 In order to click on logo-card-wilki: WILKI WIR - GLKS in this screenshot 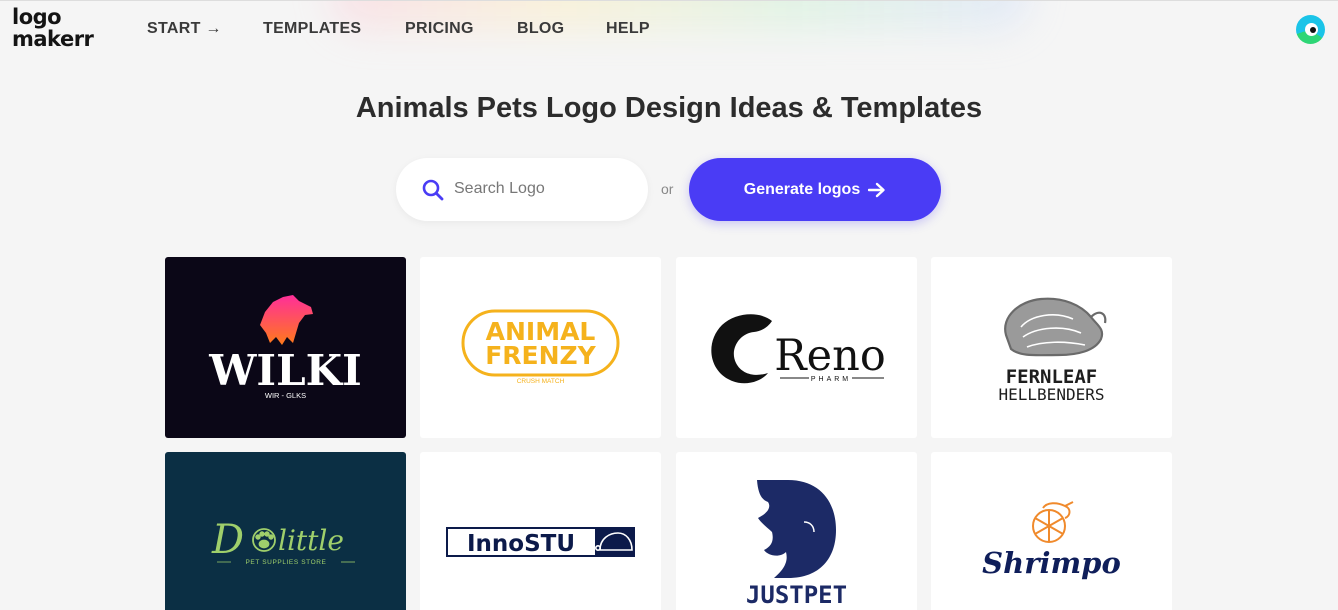, I will do `click(285, 347)`.